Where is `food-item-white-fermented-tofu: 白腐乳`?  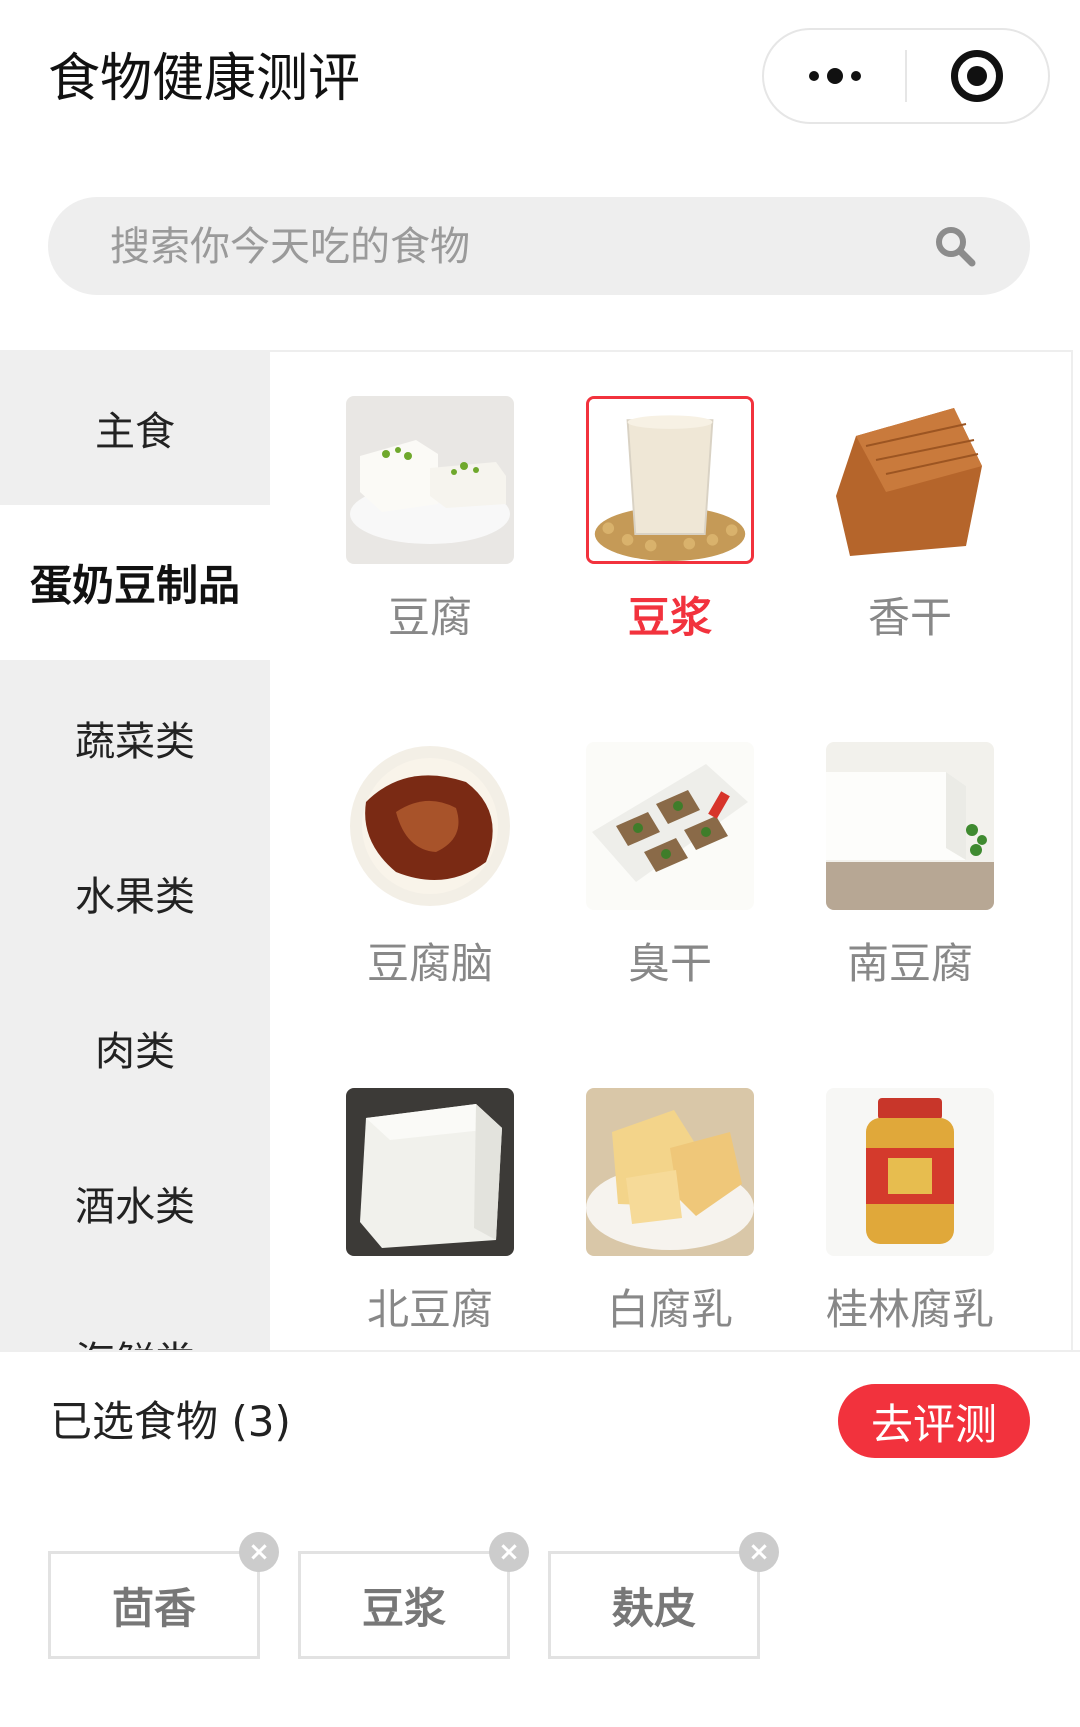
food-item-white-fermented-tofu: 白腐乳 is located at coordinates (670, 1213).